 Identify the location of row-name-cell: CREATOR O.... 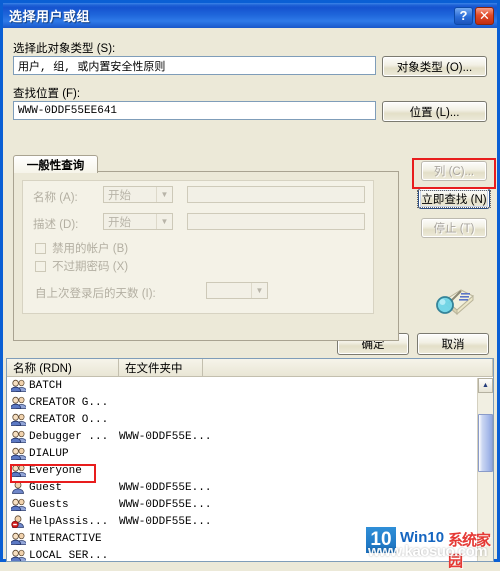
(63, 419).